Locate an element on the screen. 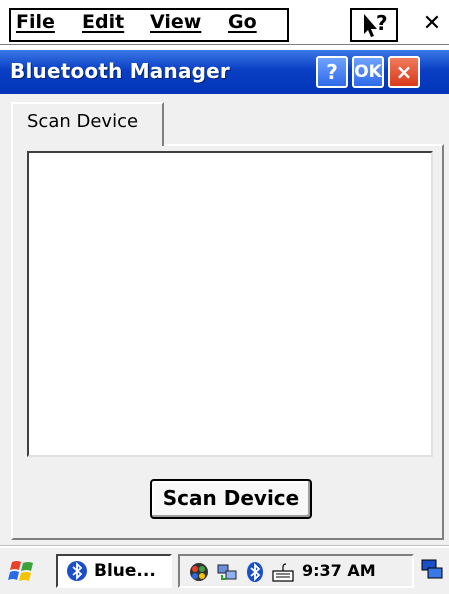 The height and width of the screenshot is (594, 449). windows-start-icon is located at coordinates (23, 571).